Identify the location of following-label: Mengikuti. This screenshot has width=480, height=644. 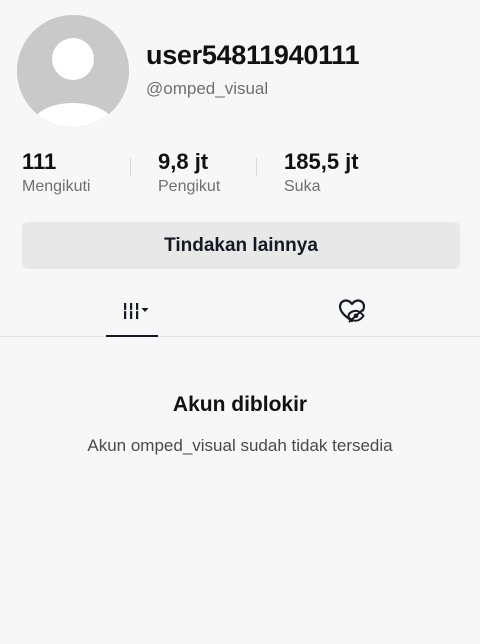
(56, 186).